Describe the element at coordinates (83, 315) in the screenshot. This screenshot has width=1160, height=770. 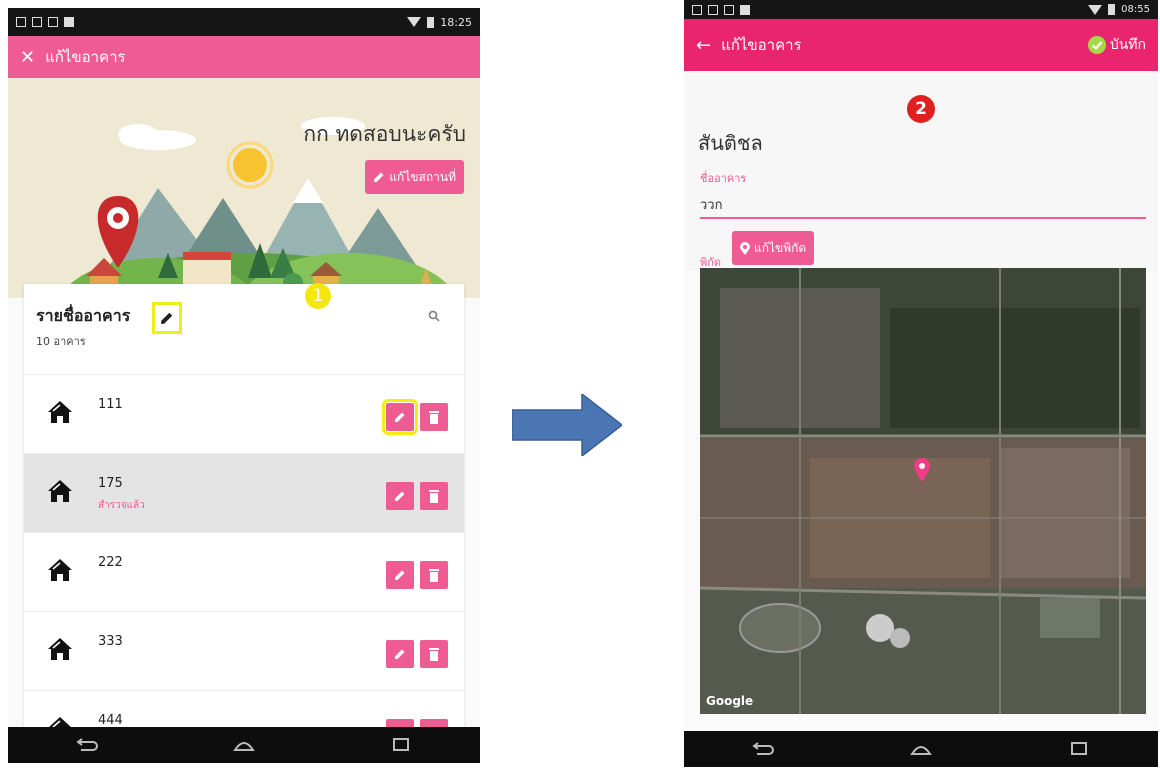
I see `list-title: รายชื่ออาคาร` at that location.